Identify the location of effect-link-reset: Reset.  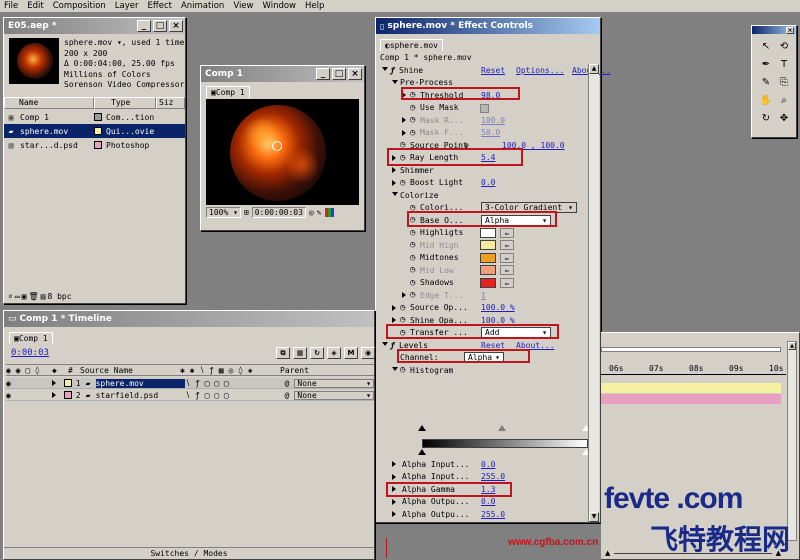
(493, 70).